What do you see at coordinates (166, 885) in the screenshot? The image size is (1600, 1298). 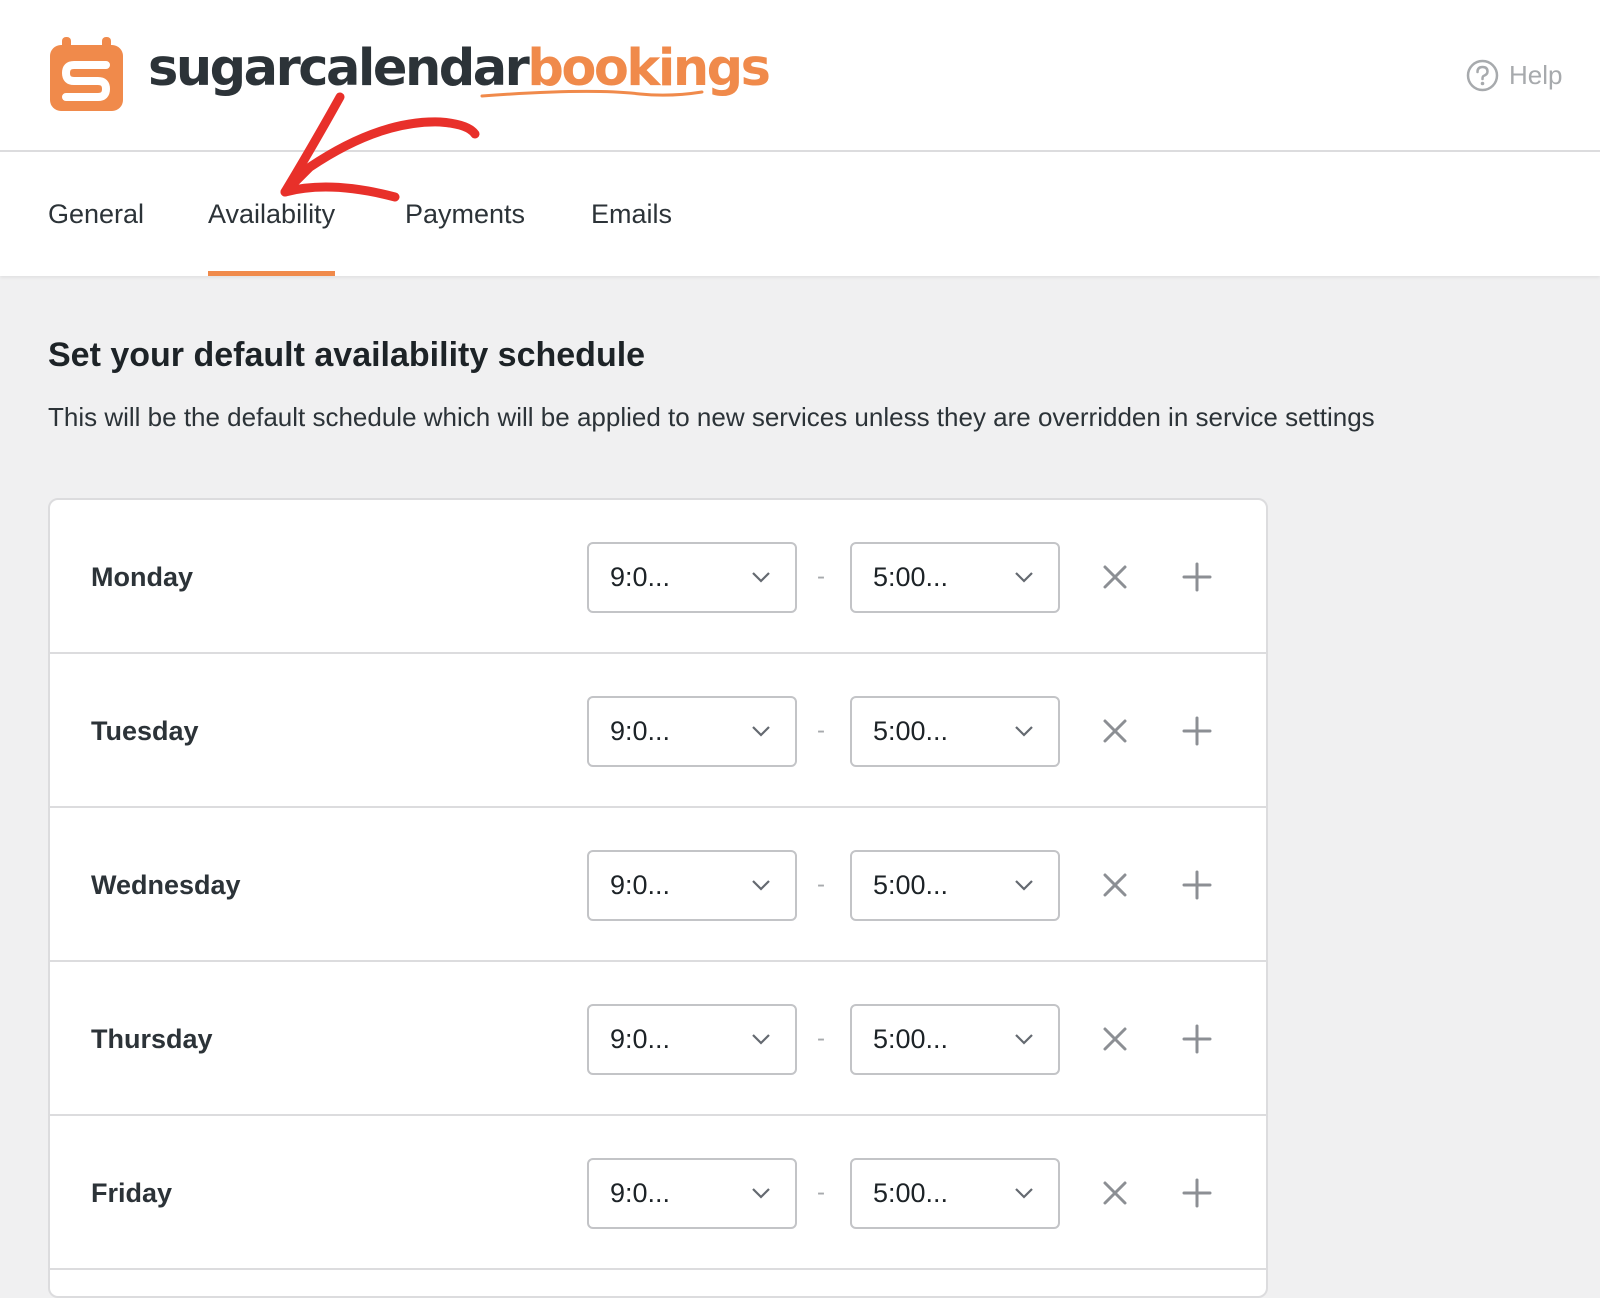 I see `day-label: Wednesday` at bounding box center [166, 885].